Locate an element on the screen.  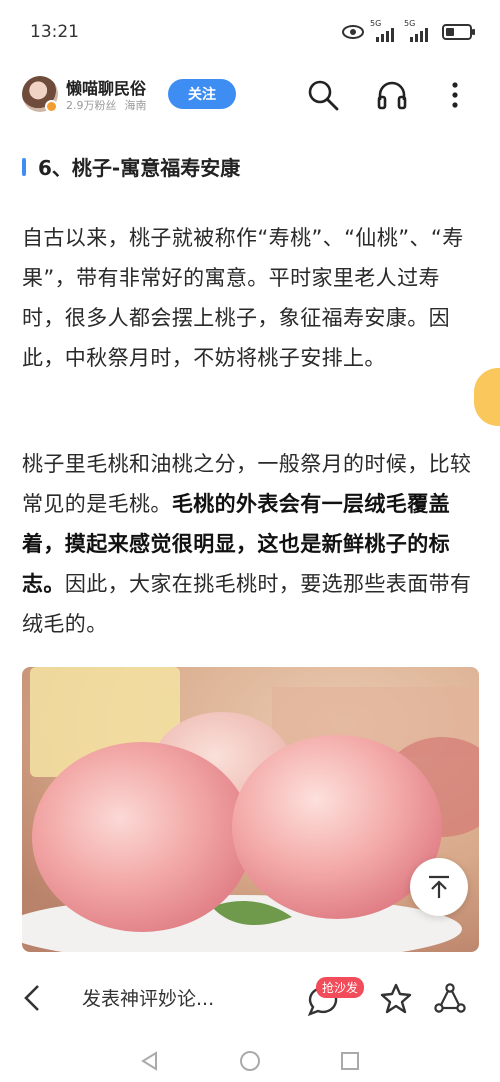
sofa-badge: 抢沙发 is located at coordinates (340, 987).